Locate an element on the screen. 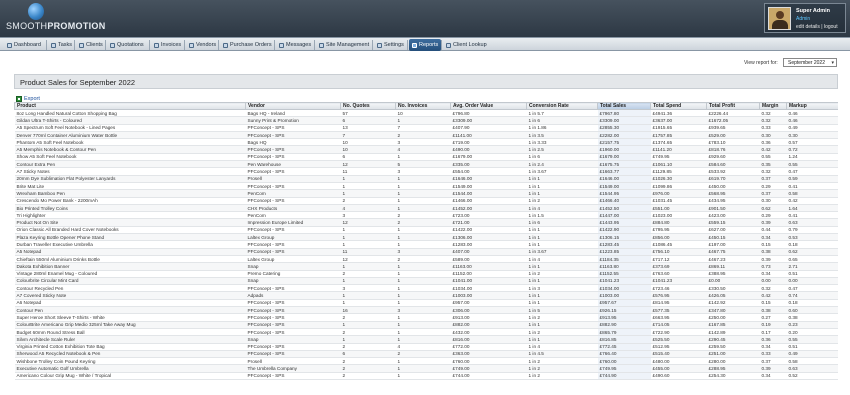  column-header-total-spend: Total Spend is located at coordinates (678, 106).